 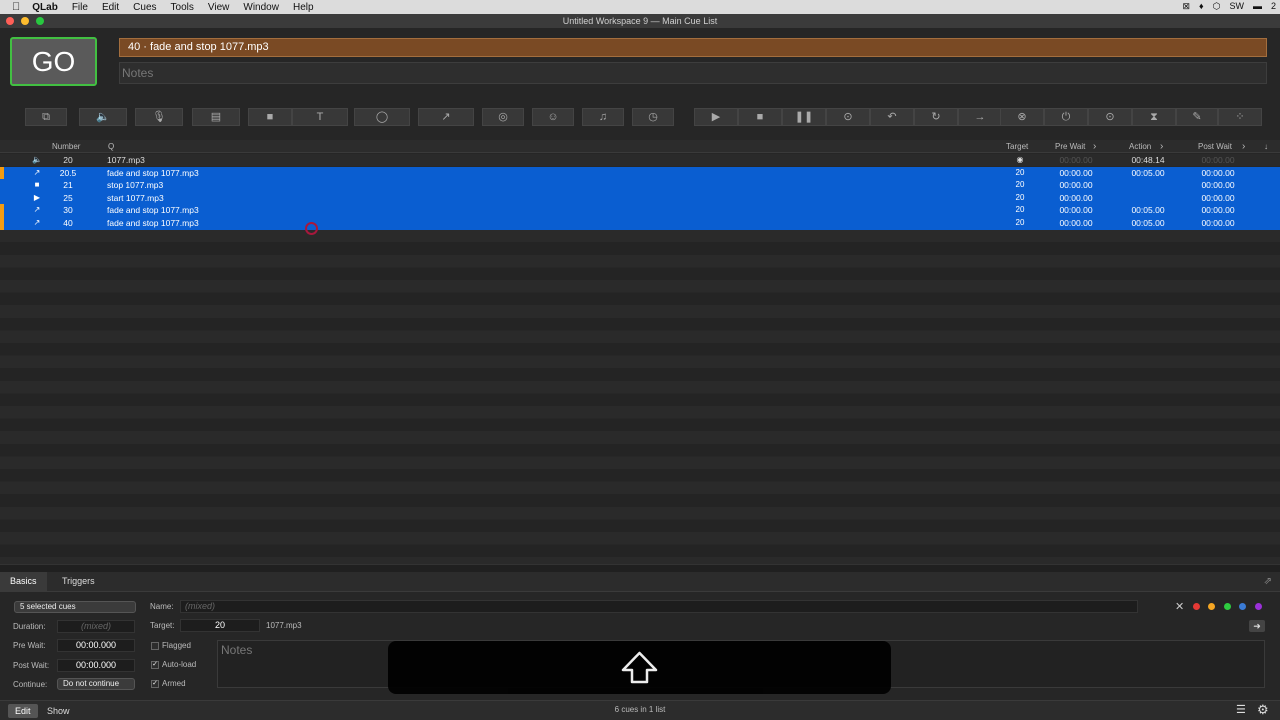 What do you see at coordinates (25, 21) in the screenshot?
I see `minimize-window-icon` at bounding box center [25, 21].